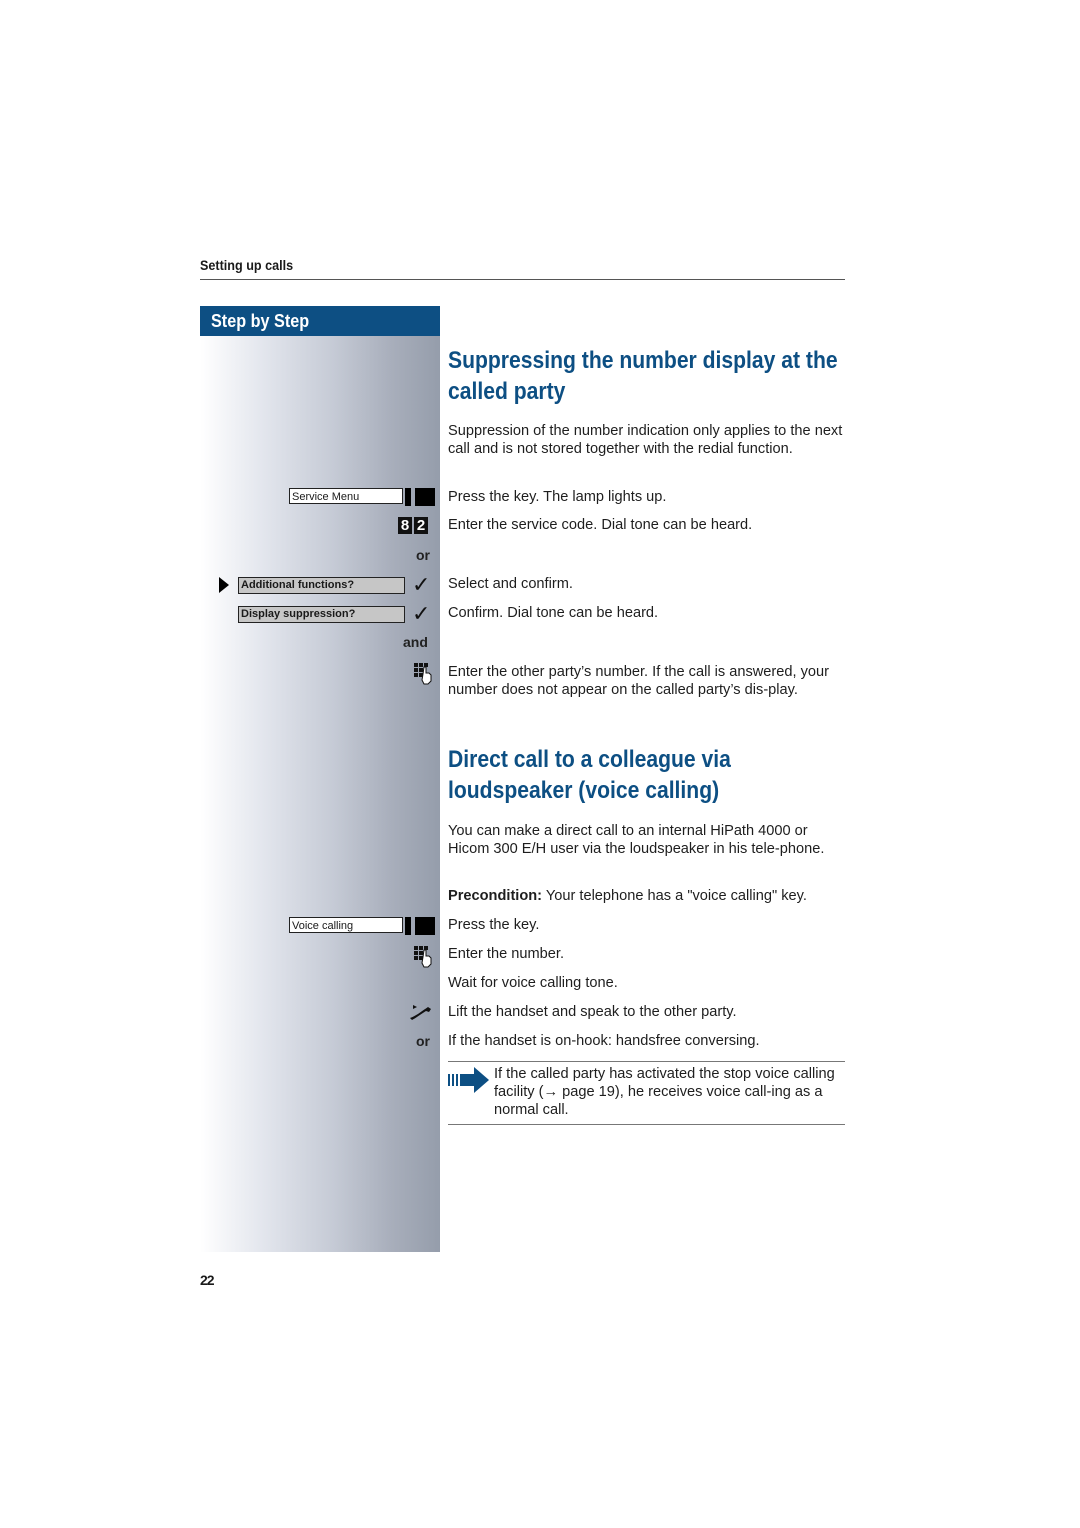 The image size is (1080, 1528). What do you see at coordinates (224, 585) in the screenshot?
I see `selection-arrow-icon` at bounding box center [224, 585].